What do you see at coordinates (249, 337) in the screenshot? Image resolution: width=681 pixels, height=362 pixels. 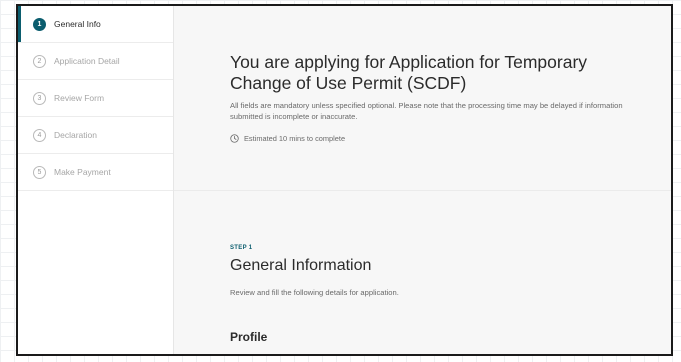 I see `profile-heading: Profile` at bounding box center [249, 337].